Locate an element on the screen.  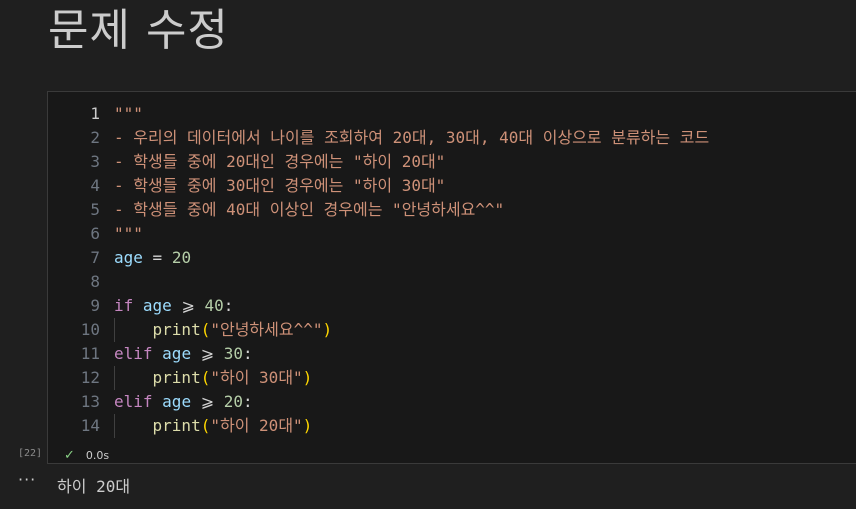
code-text: print("하이 30대") is located at coordinates (213, 378).